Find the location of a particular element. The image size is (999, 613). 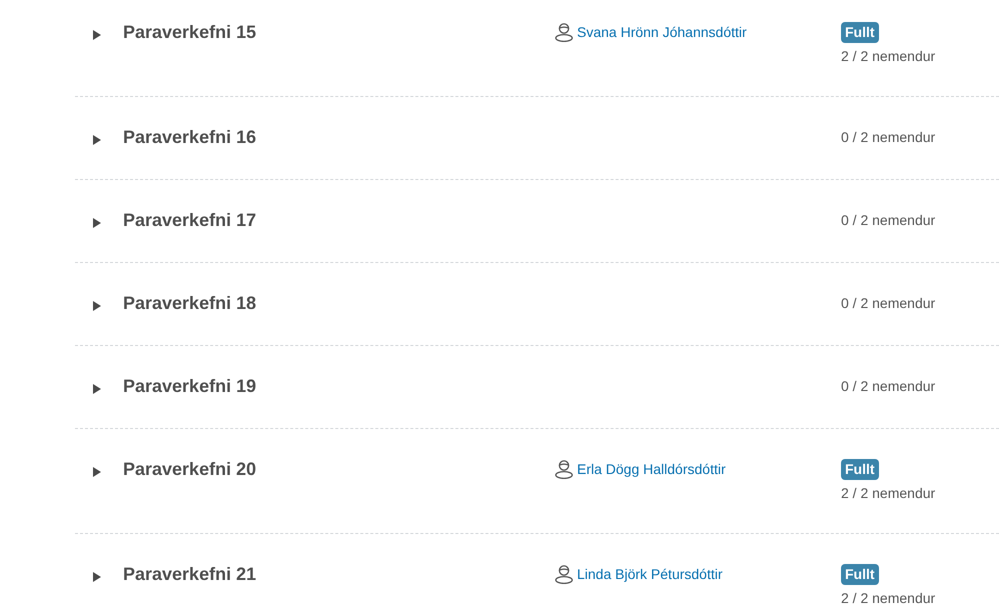

person-link: Linda Björk Pétursdóttir is located at coordinates (650, 574).